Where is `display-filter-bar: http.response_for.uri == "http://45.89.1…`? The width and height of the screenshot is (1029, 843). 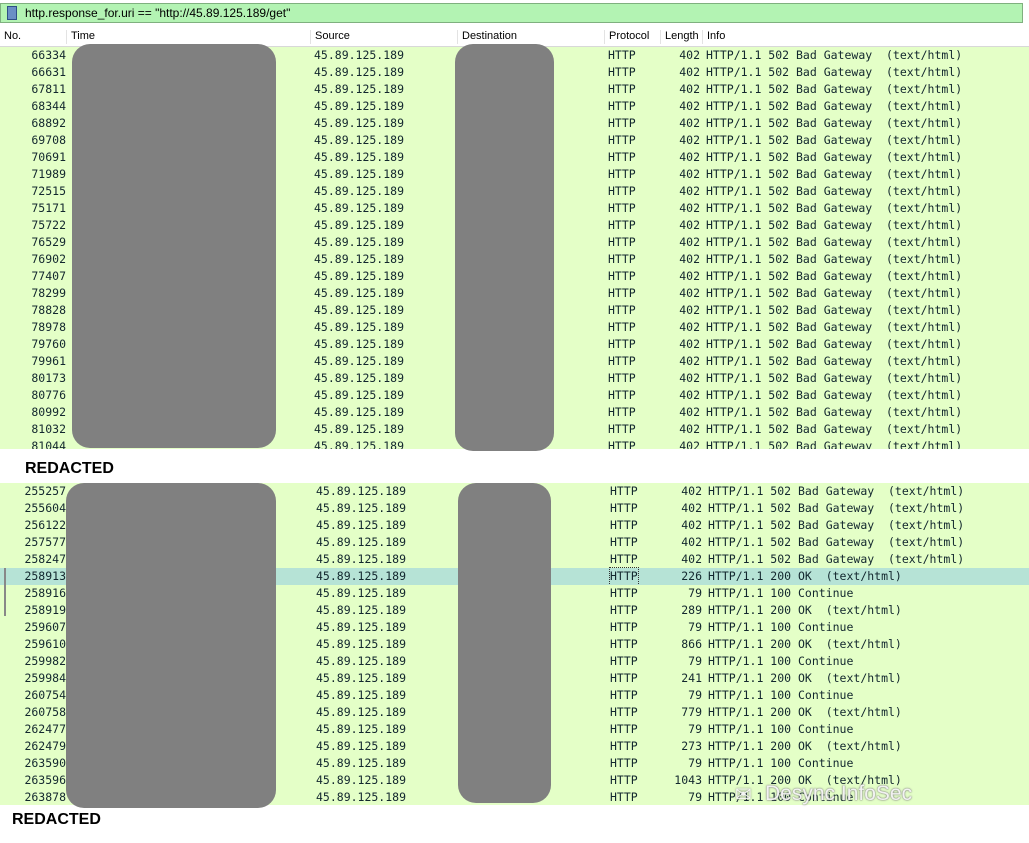
display-filter-bar: http.response_for.uri == "http://45.89.1… is located at coordinates (511, 13).